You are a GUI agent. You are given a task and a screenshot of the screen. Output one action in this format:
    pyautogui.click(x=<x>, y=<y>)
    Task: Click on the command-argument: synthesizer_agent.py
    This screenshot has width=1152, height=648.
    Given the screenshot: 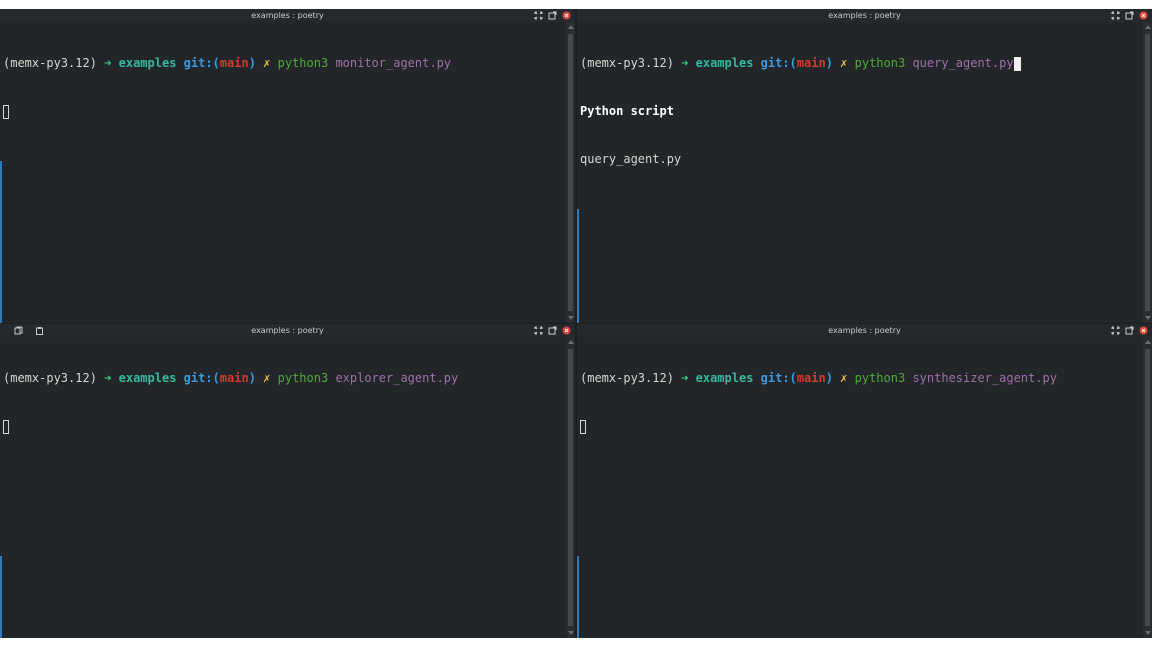 What is the action you would take?
    pyautogui.click(x=984, y=378)
    